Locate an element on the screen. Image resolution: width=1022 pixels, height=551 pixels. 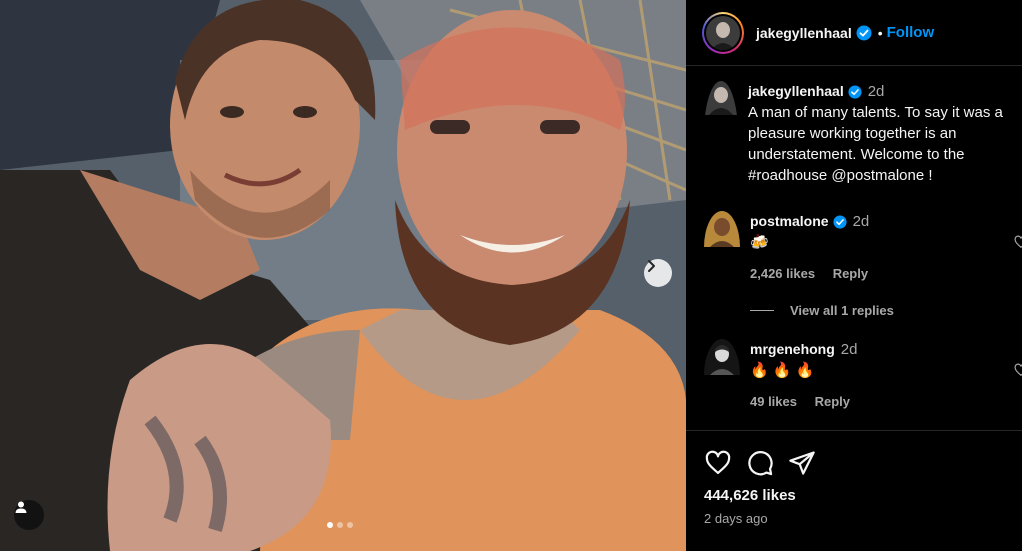
caption-time: 2d is located at coordinates (876, 91).